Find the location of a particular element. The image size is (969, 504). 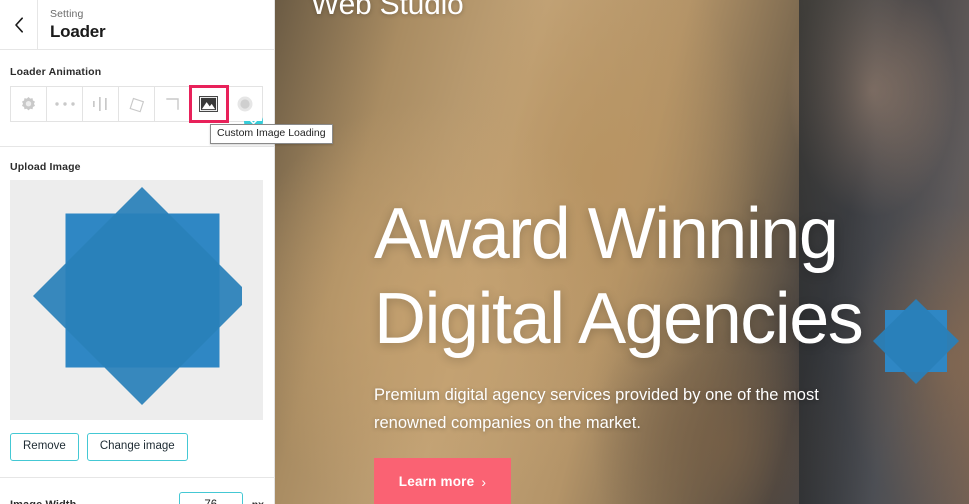

loader-animation-options is located at coordinates (136, 104).